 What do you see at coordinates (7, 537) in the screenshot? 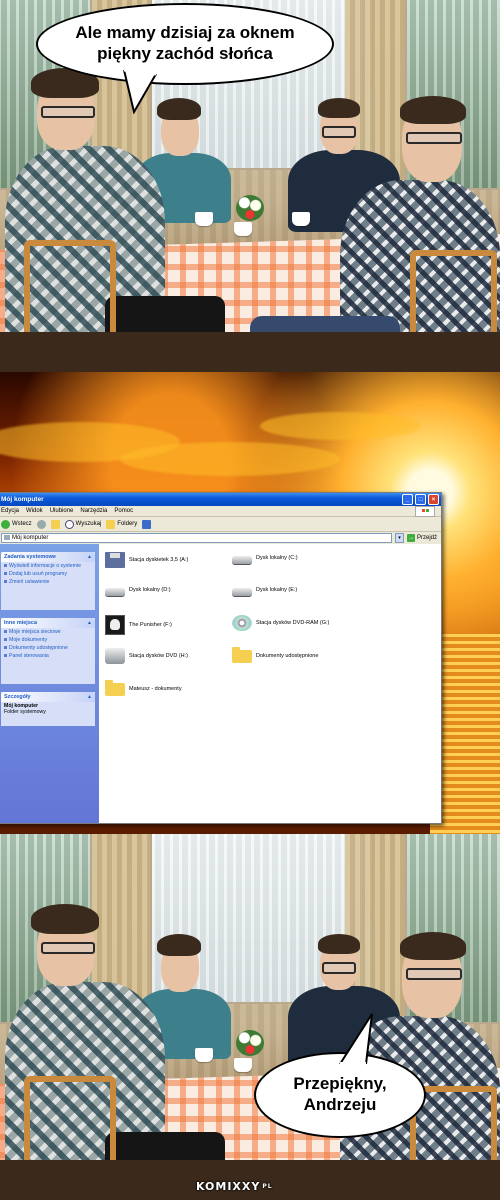
I see `computer-icon` at bounding box center [7, 537].